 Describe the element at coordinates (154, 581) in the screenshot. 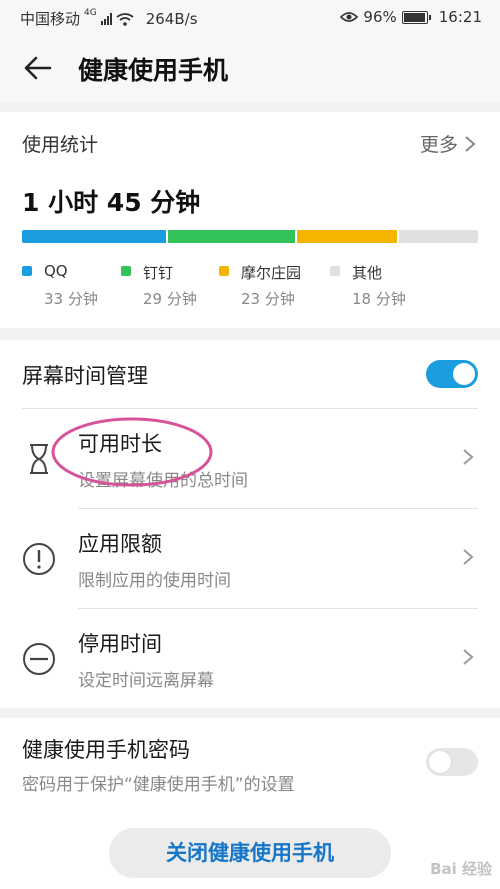

I see `item-subtitle: 限制应用的使用时间` at that location.